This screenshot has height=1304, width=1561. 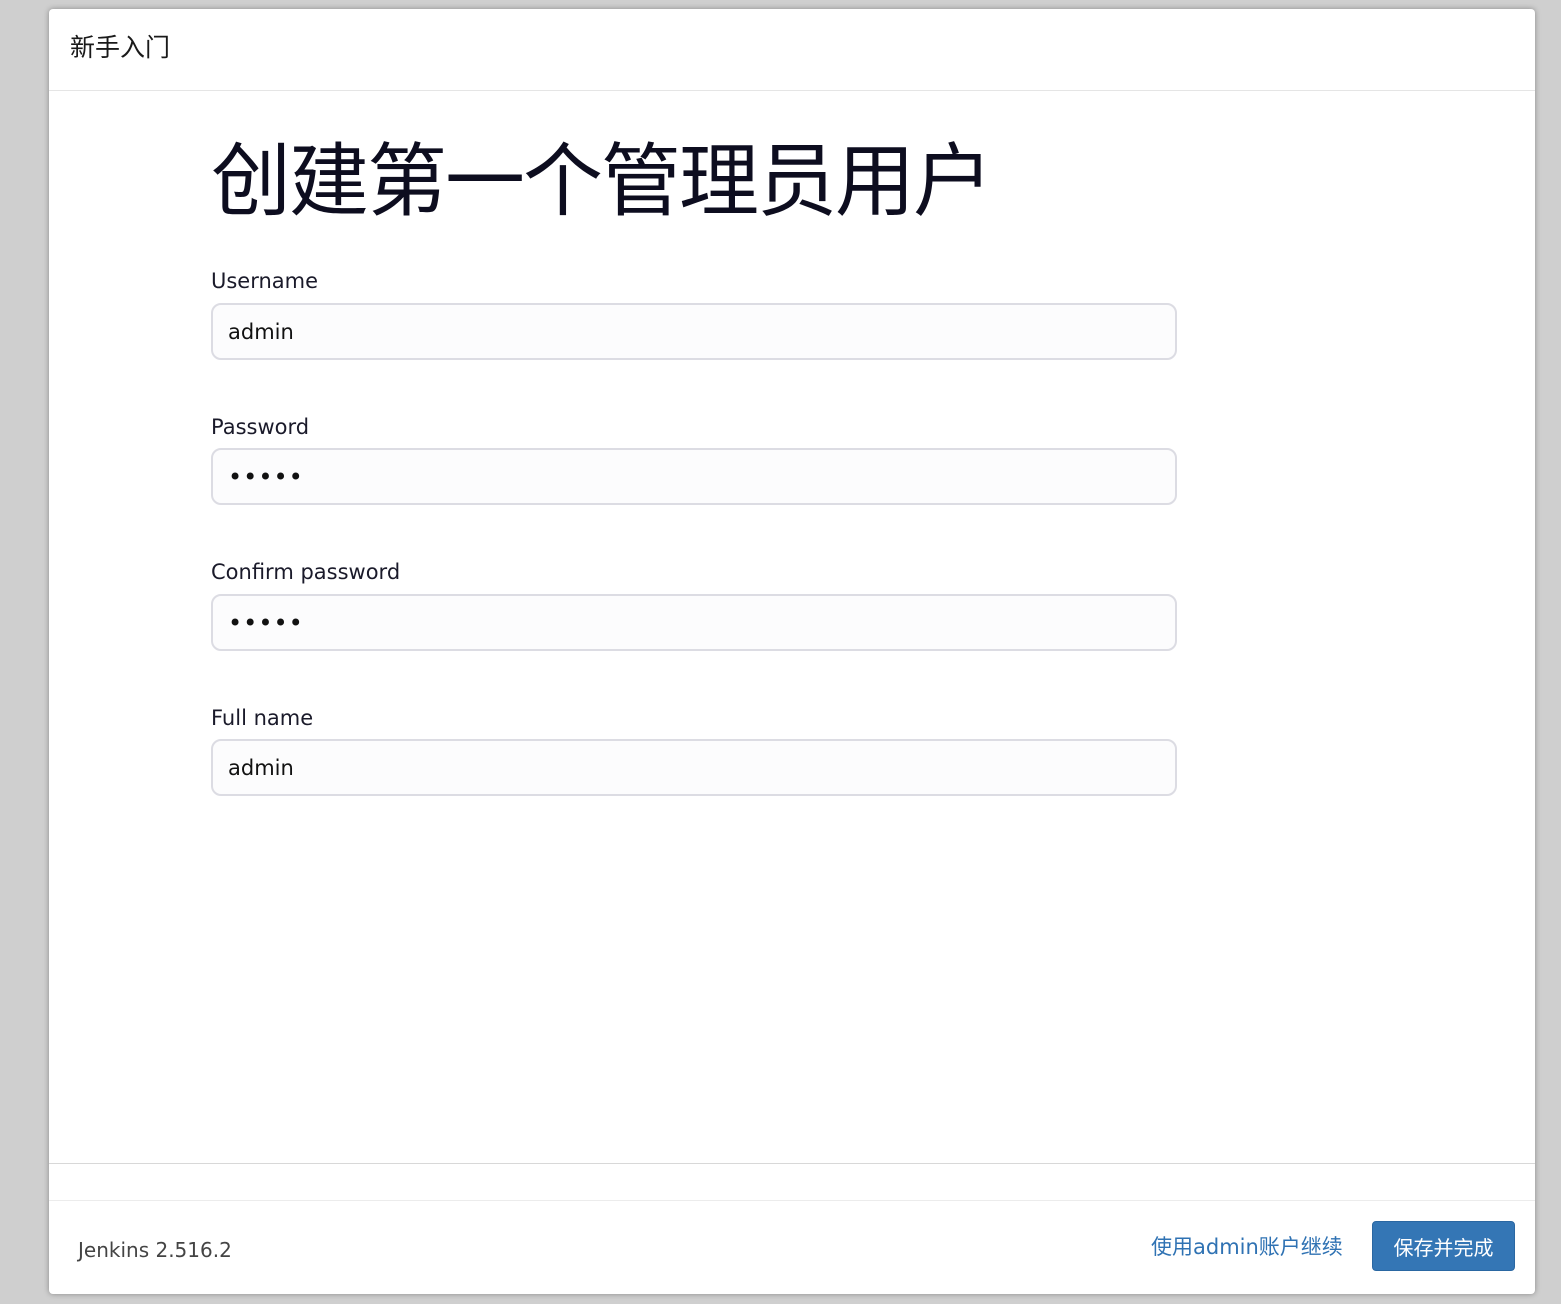 What do you see at coordinates (120, 47) in the screenshot?
I see `dialog-title: 新手入门` at bounding box center [120, 47].